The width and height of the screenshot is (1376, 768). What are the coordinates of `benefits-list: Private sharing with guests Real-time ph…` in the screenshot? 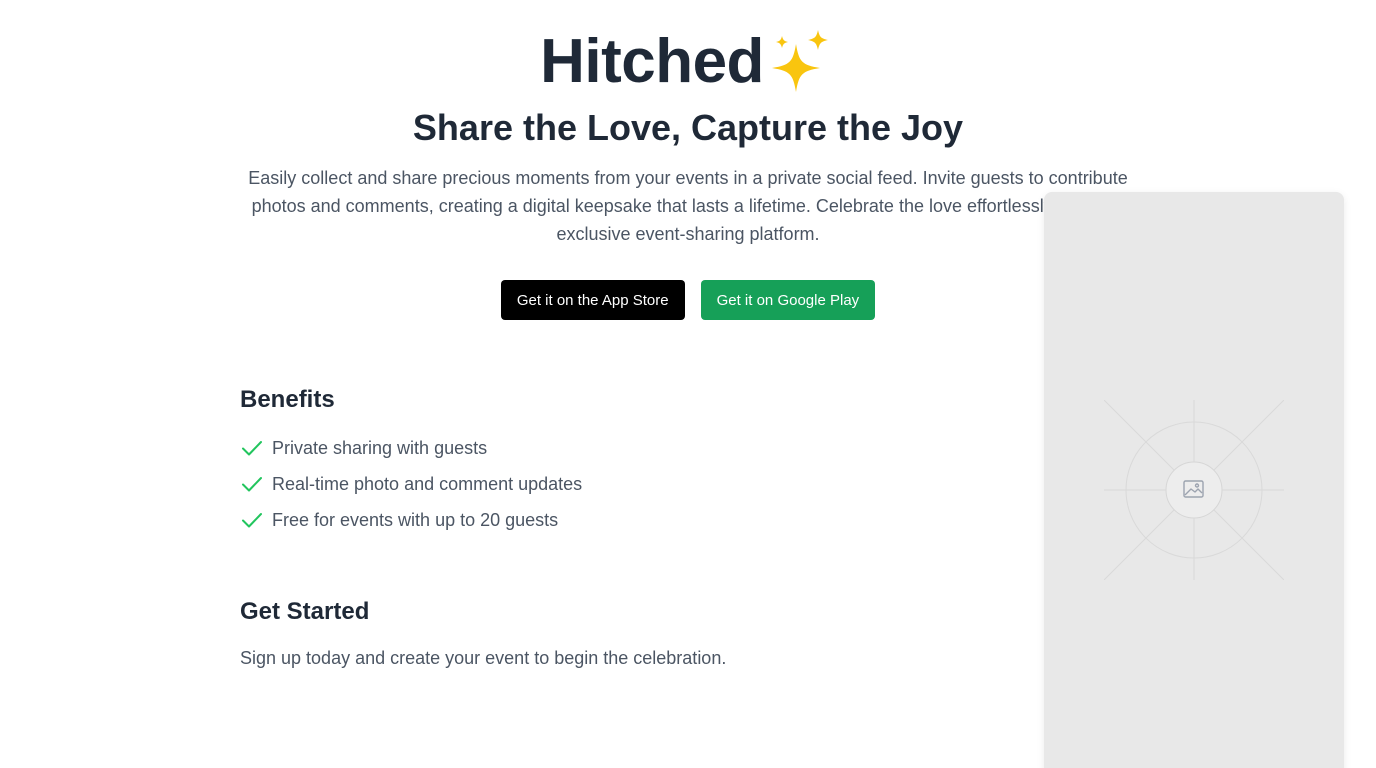 It's located at (411, 484).